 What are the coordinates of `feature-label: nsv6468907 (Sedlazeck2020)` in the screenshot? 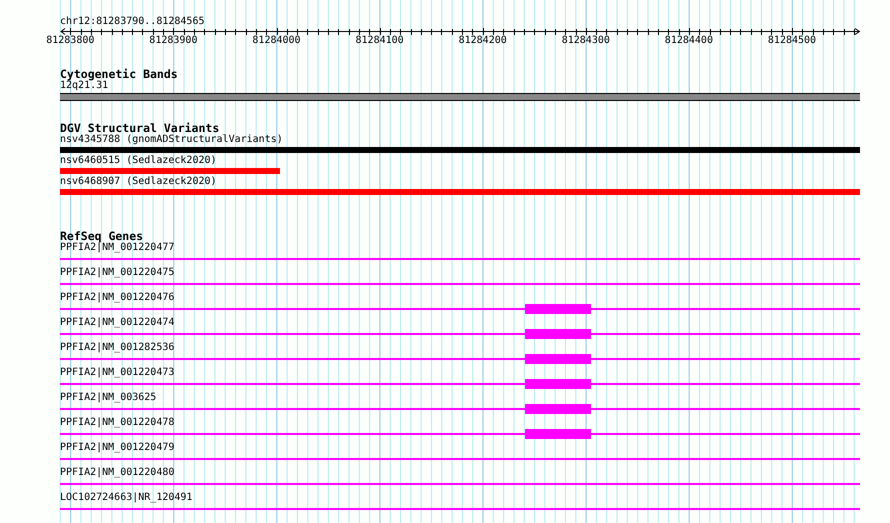 It's located at (138, 182).